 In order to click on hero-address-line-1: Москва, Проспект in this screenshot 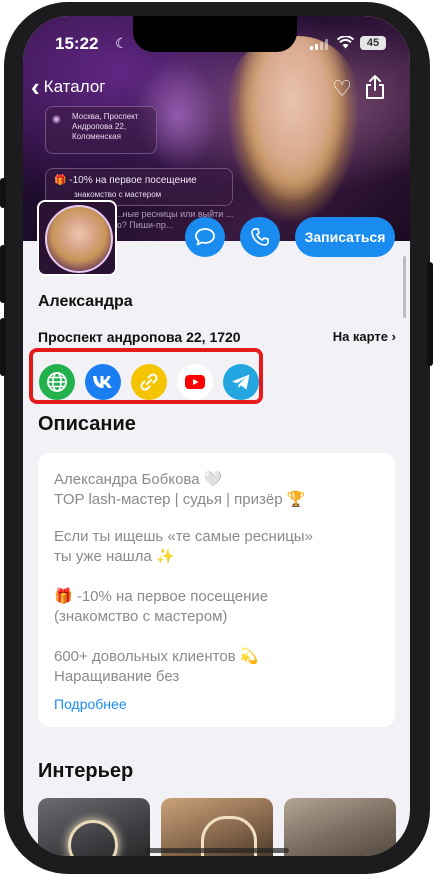, I will do `click(105, 116)`.